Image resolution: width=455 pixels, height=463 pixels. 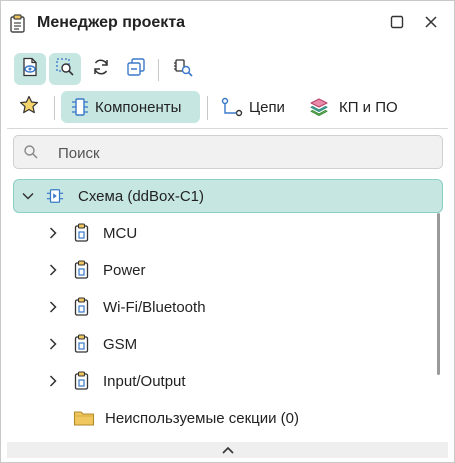 I want to click on collapse-all-icon, so click(x=136, y=69).